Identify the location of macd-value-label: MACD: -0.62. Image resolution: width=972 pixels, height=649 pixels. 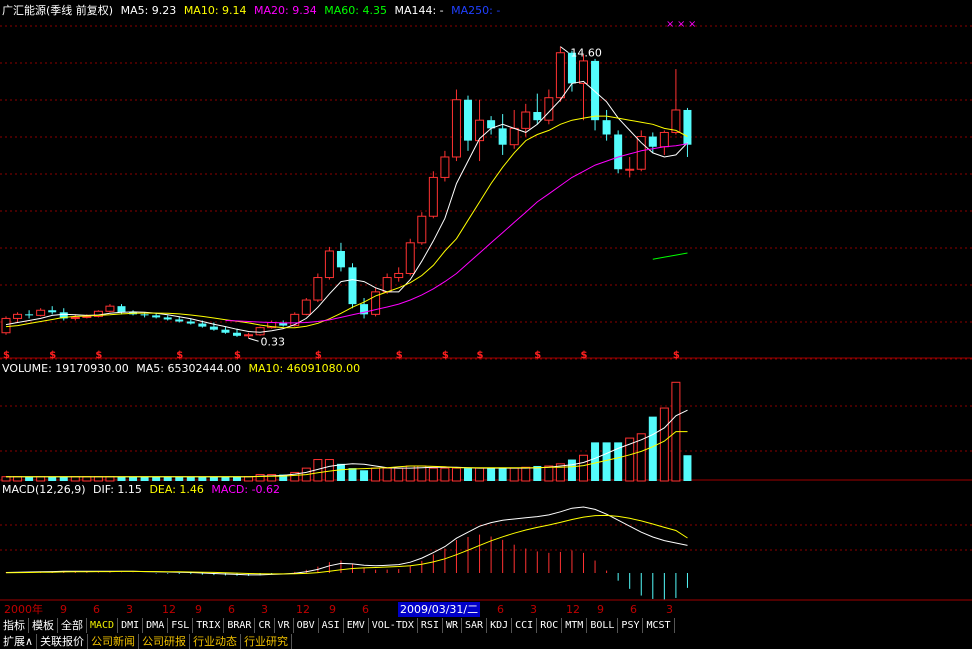
(246, 489).